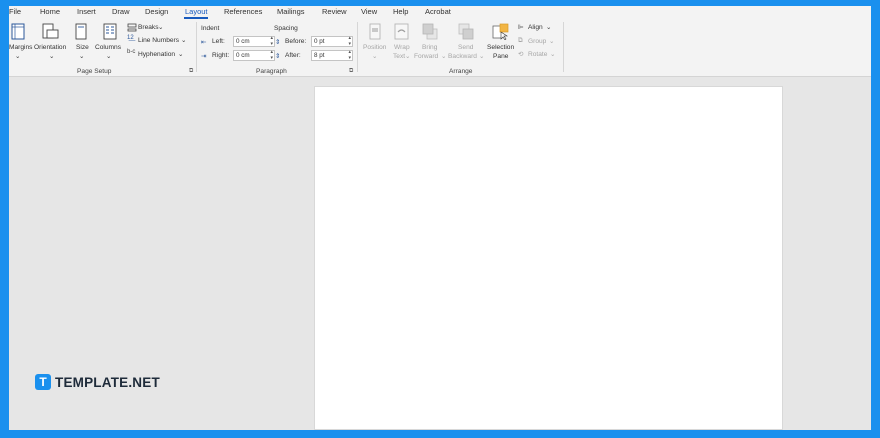 This screenshot has width=880, height=438. I want to click on spacing-after-icon: ⇕, so click(278, 56).